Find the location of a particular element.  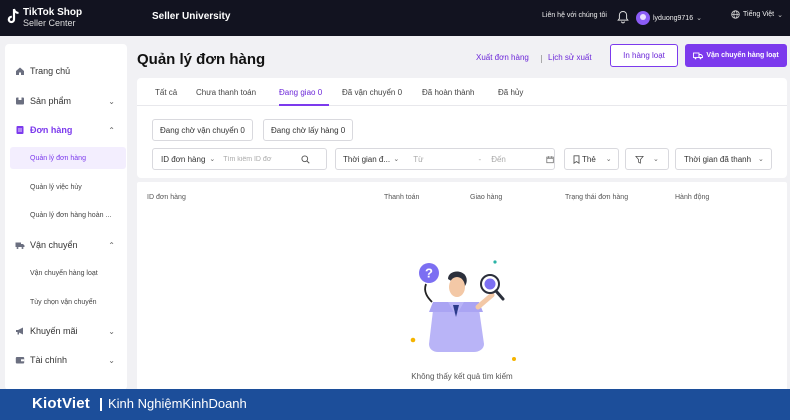

tab-shipped: Đã vận chuyển 0 is located at coordinates (372, 92).